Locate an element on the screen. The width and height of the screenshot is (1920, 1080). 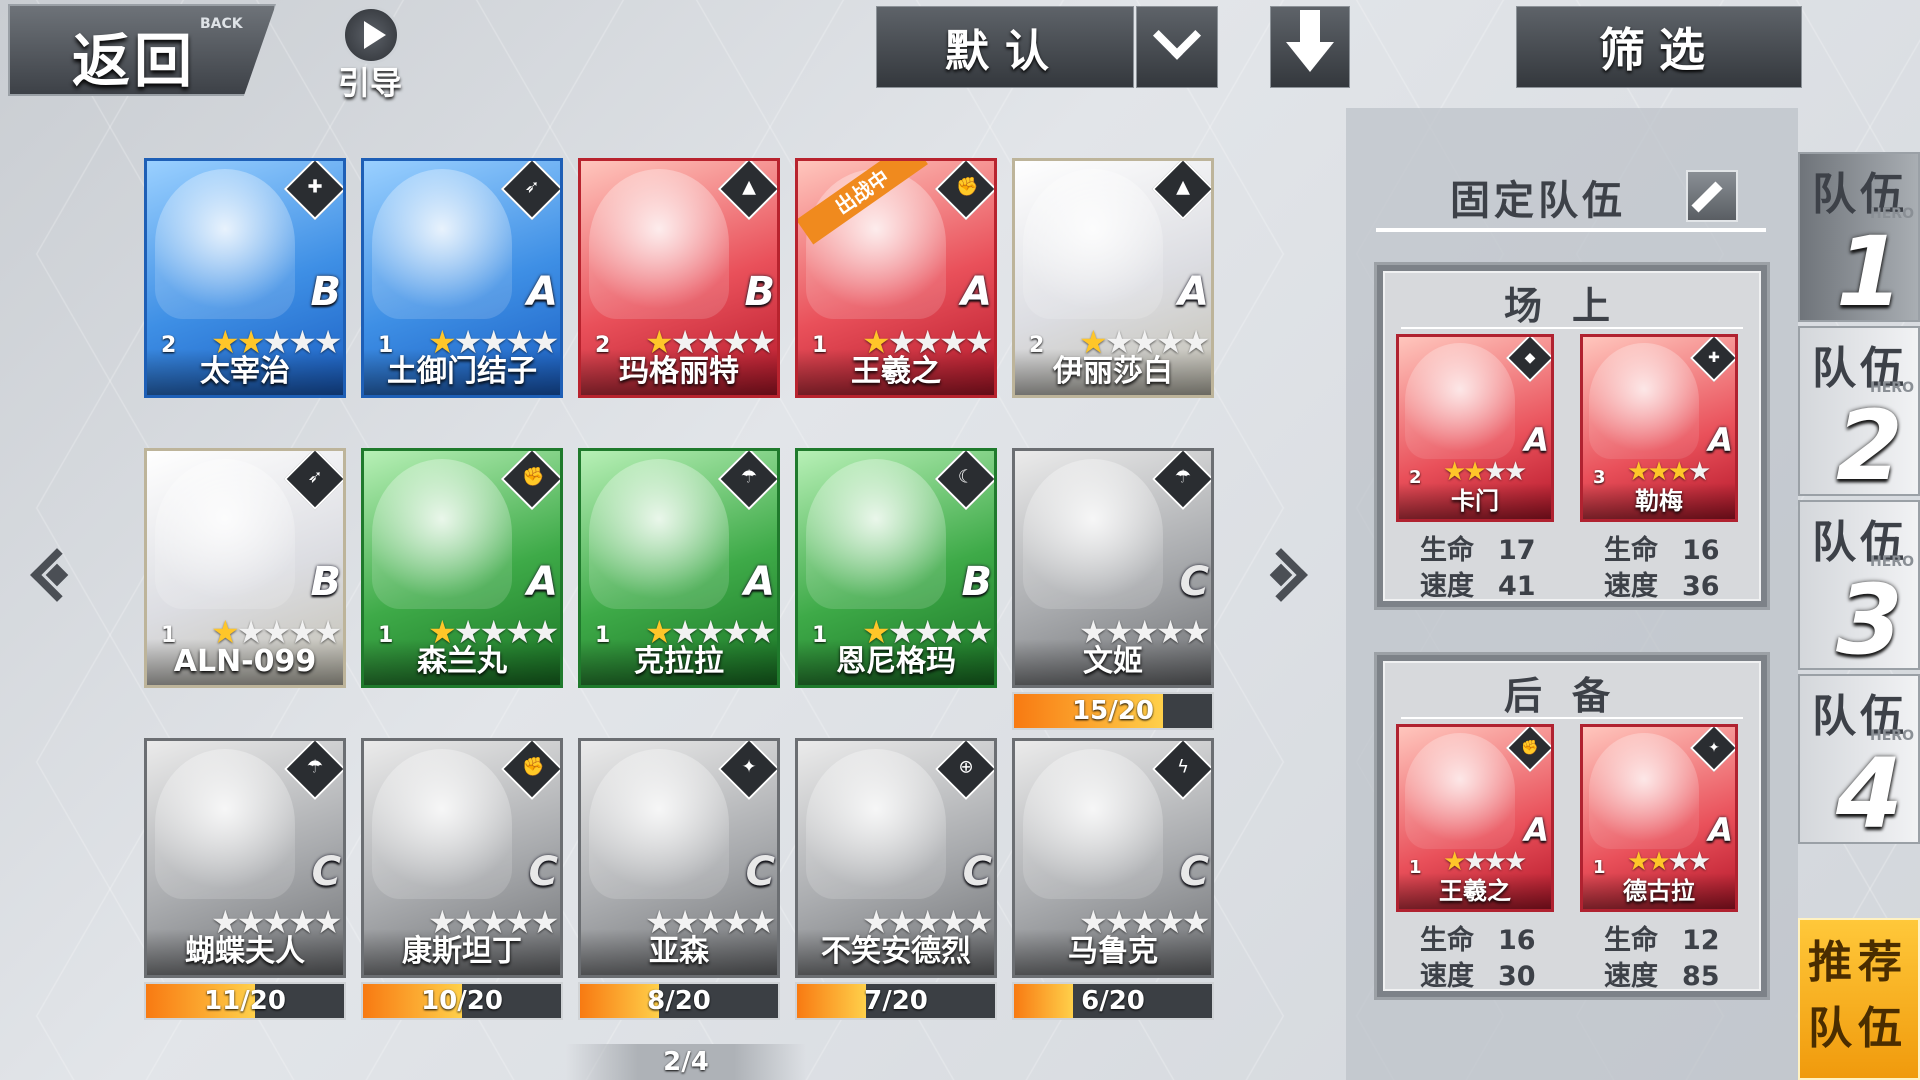
hero-card: ➶ B 1 ★★★★★ ALN-099 is located at coordinates (245, 568).